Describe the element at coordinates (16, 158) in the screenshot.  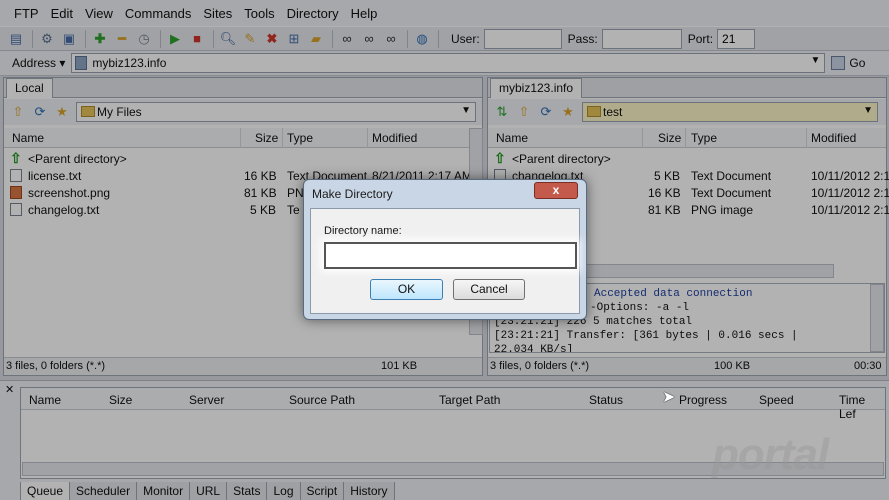
I see `up-arrow-icon: ⇧` at that location.